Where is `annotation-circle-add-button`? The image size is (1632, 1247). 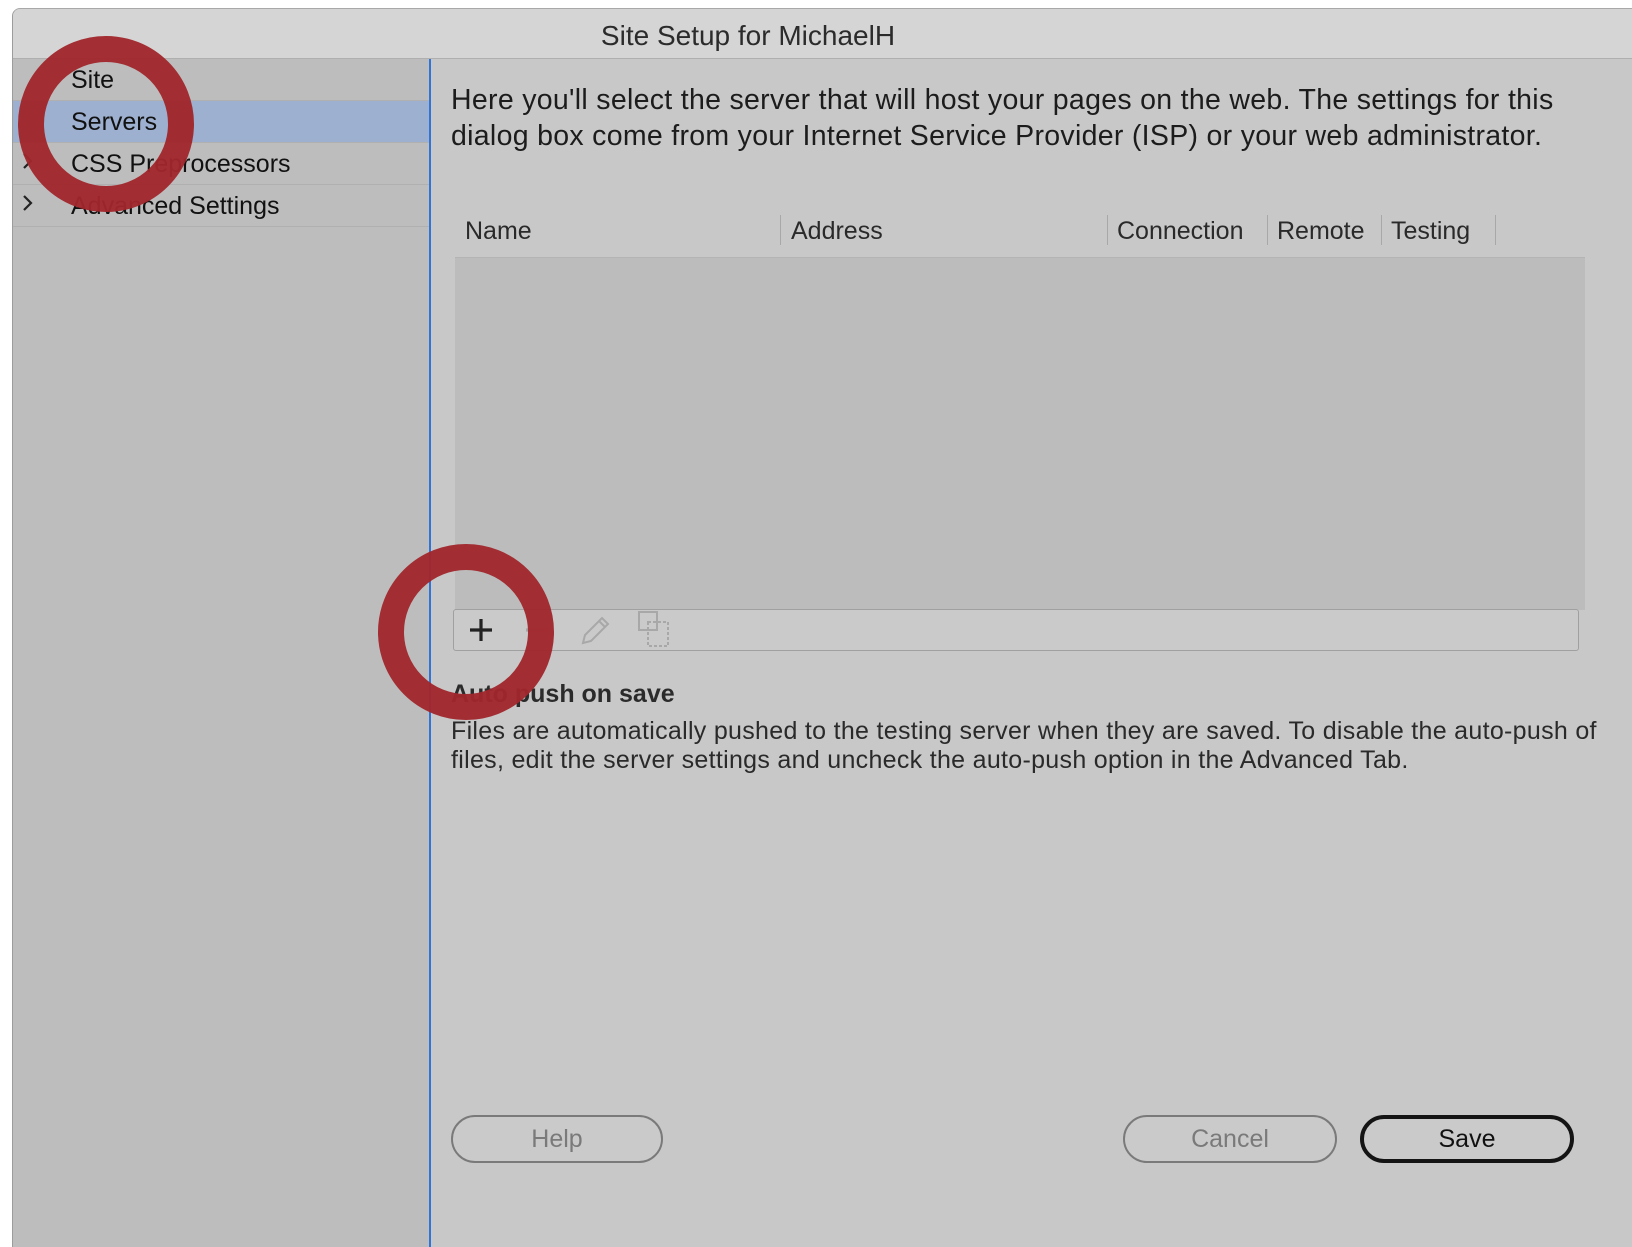 annotation-circle-add-button is located at coordinates (466, 632).